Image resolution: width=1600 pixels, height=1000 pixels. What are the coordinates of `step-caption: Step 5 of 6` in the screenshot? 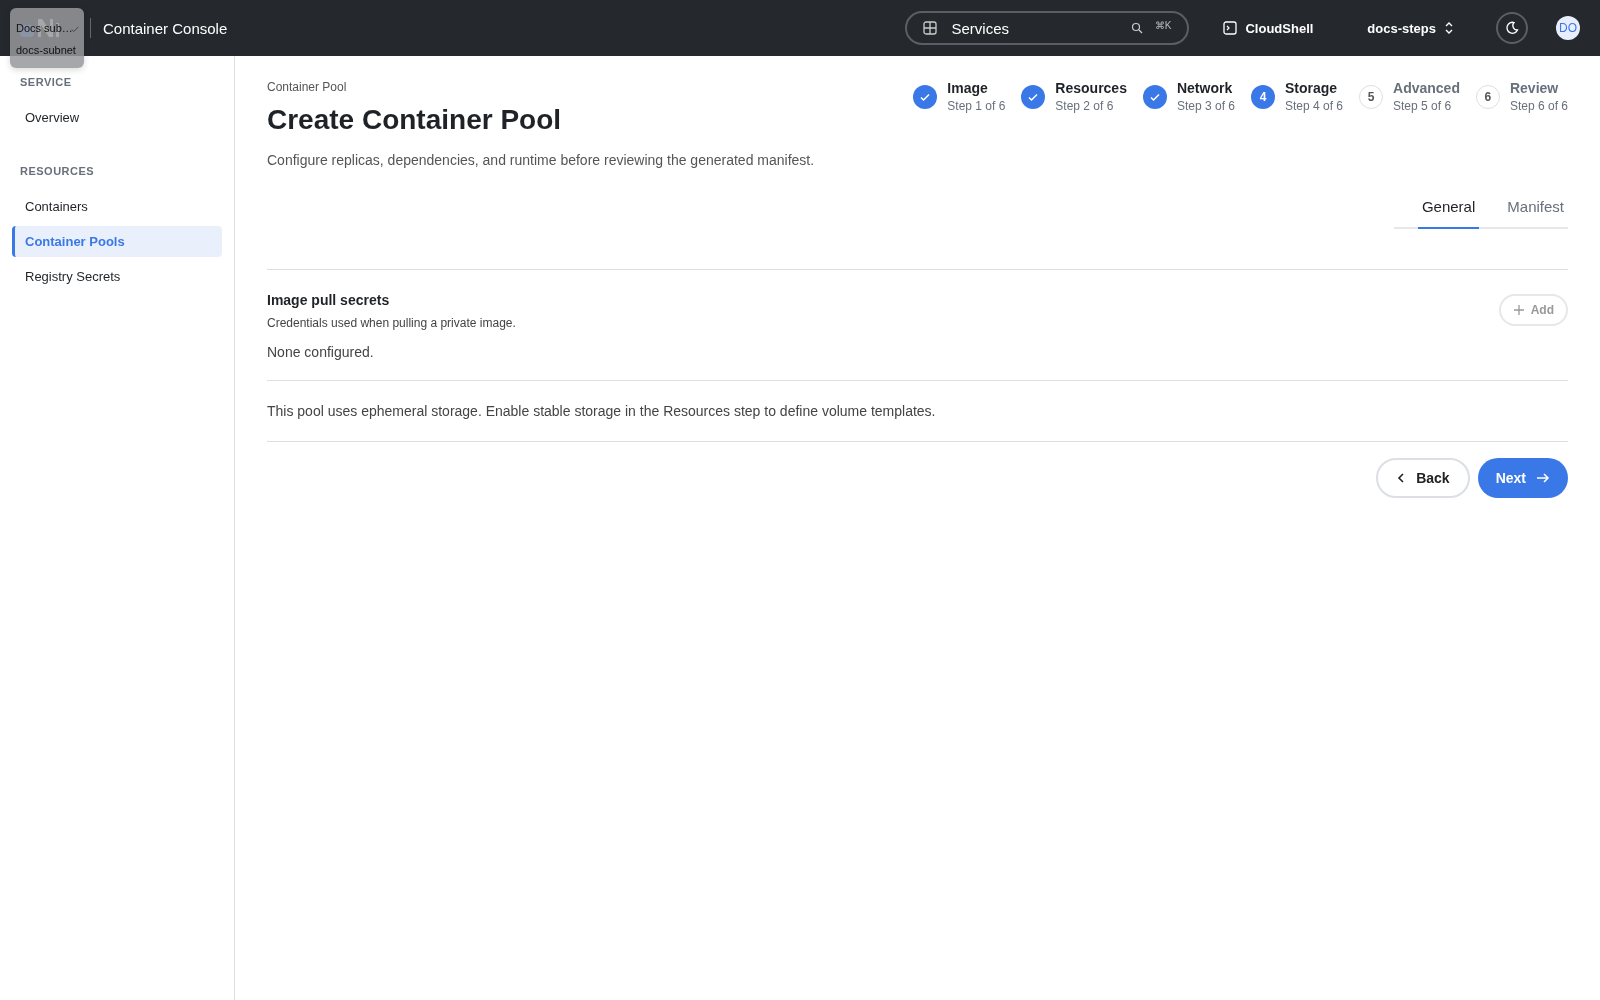 It's located at (1423, 106).